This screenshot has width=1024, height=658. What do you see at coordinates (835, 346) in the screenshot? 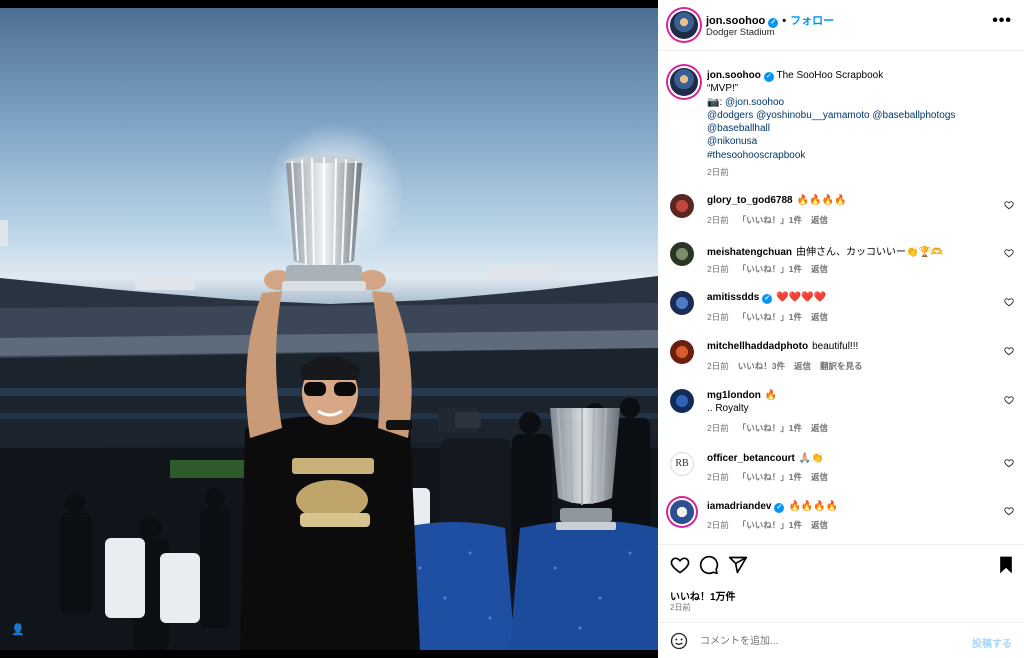
I see `comment-text: beautiful!!!` at bounding box center [835, 346].